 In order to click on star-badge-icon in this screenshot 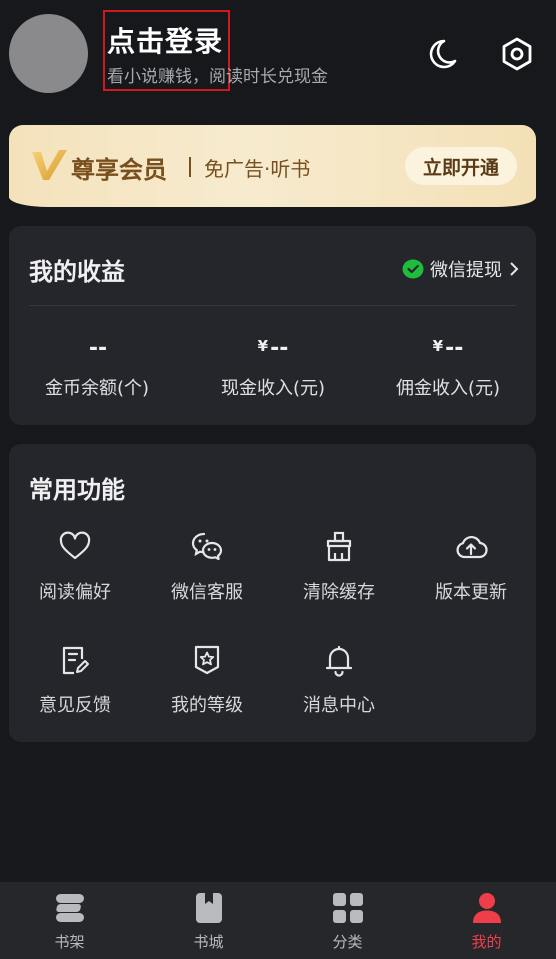, I will do `click(207, 660)`.